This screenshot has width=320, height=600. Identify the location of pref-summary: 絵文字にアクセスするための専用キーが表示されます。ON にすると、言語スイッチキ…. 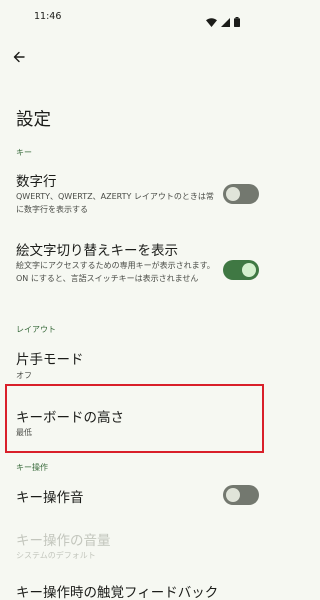
(115, 272).